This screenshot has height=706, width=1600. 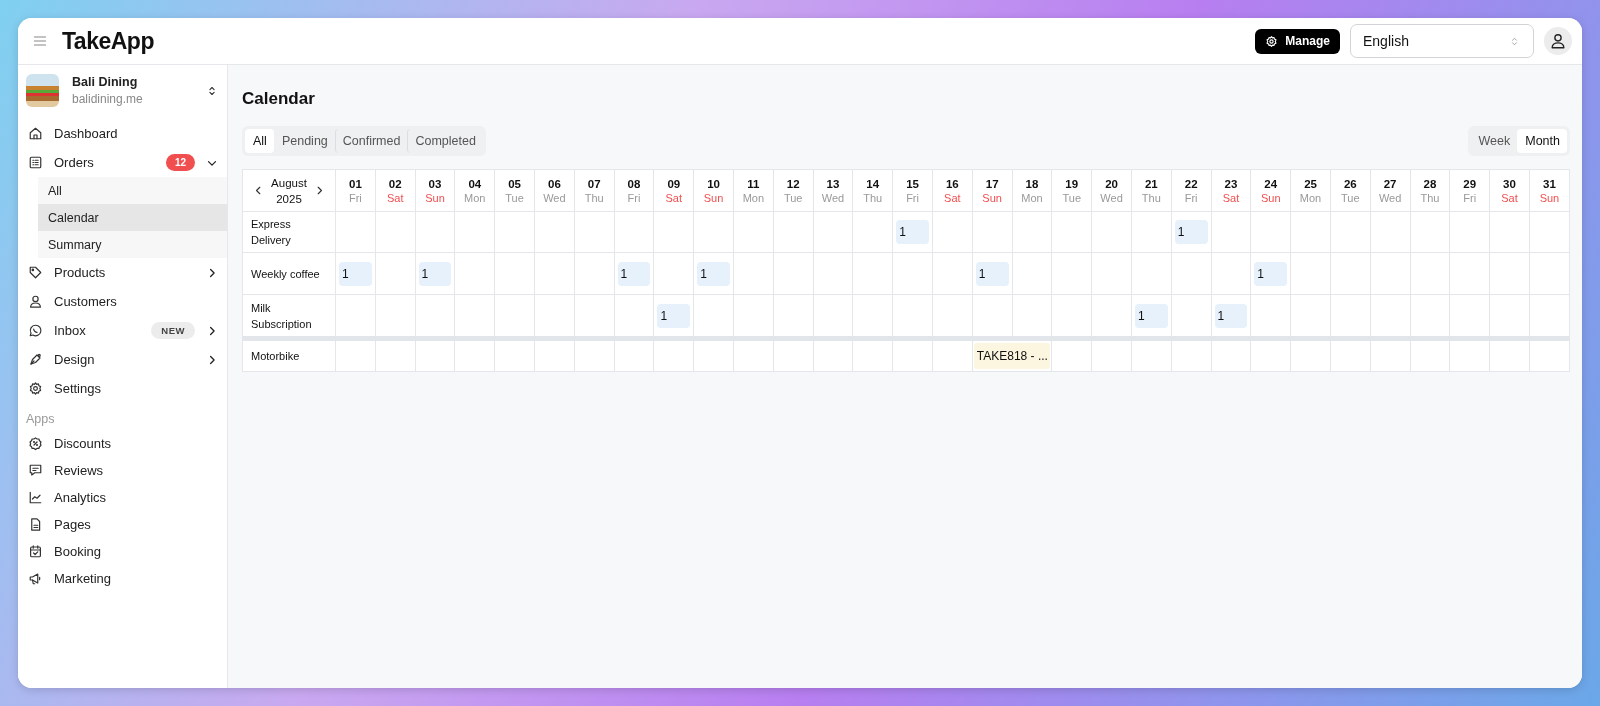 I want to click on day-header: 04 Mon, so click(x=474, y=190).